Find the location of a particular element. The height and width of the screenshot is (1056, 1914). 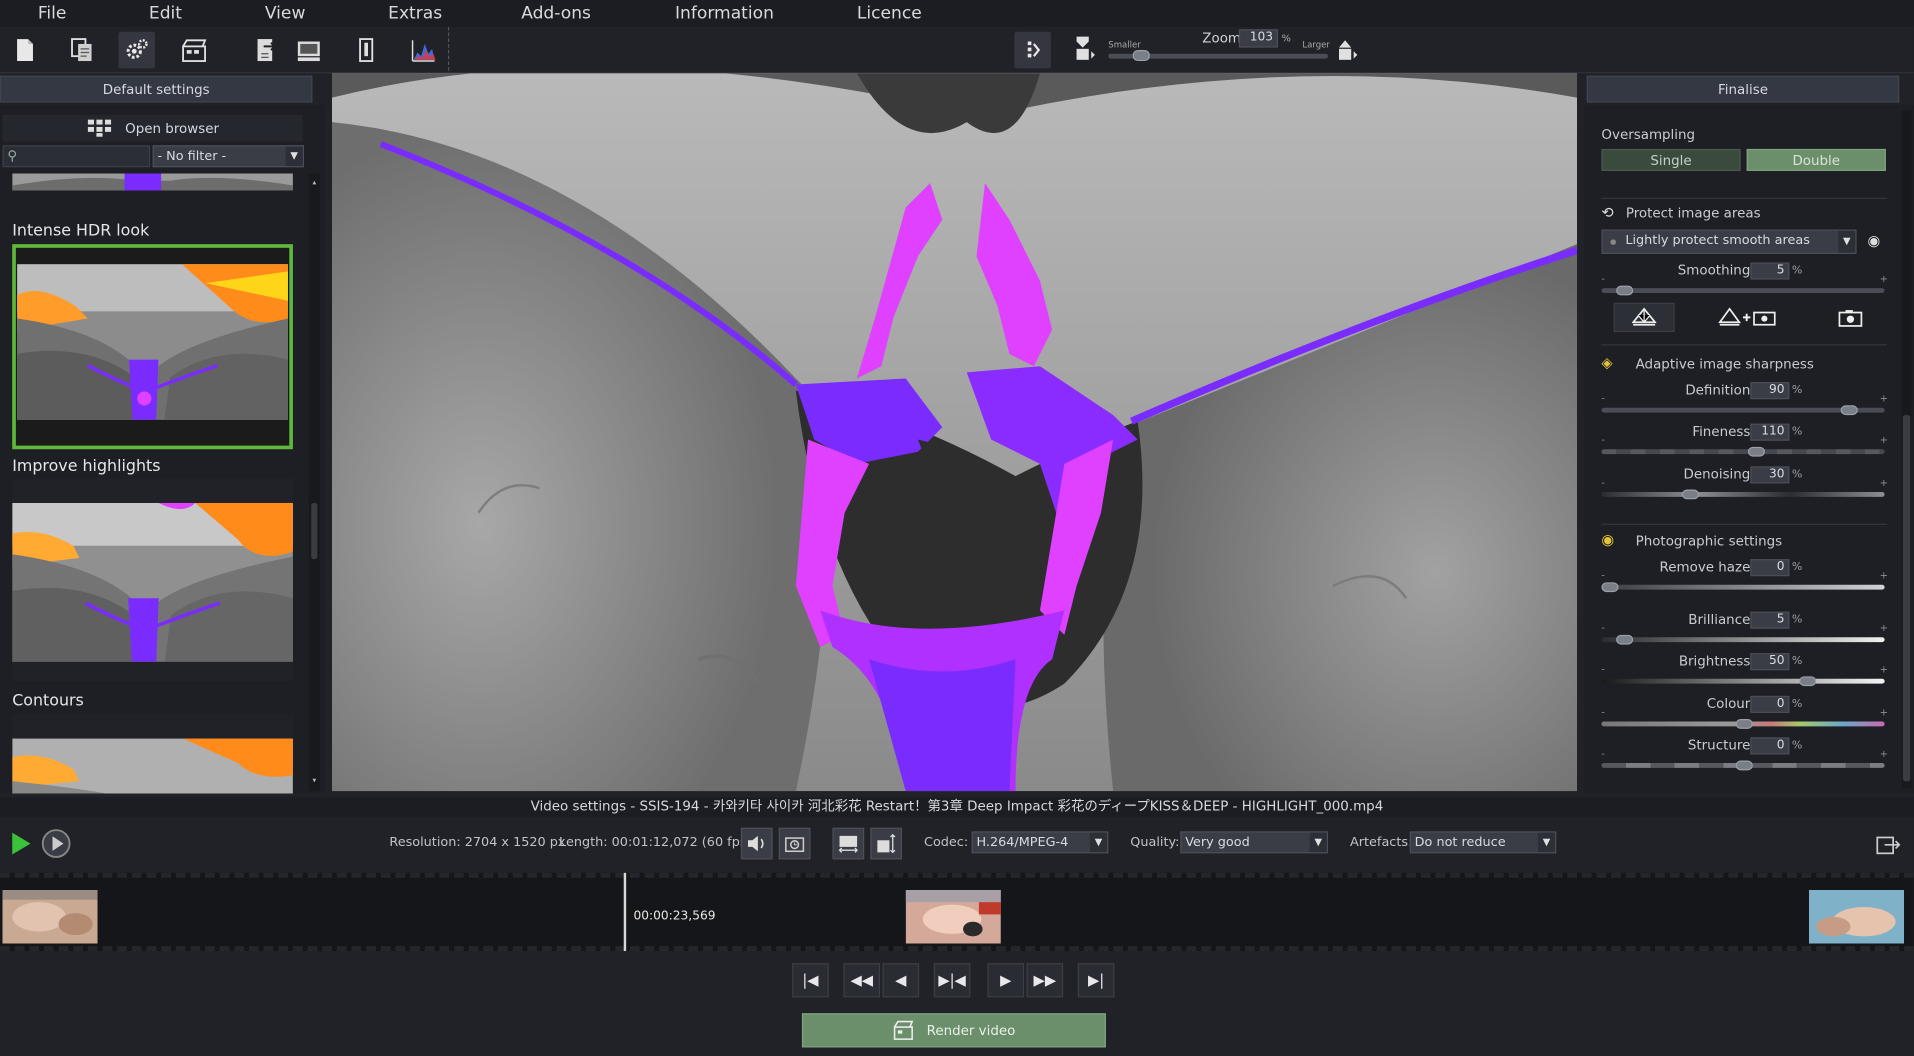

remove-haze-value: 0 is located at coordinates (1770, 568).